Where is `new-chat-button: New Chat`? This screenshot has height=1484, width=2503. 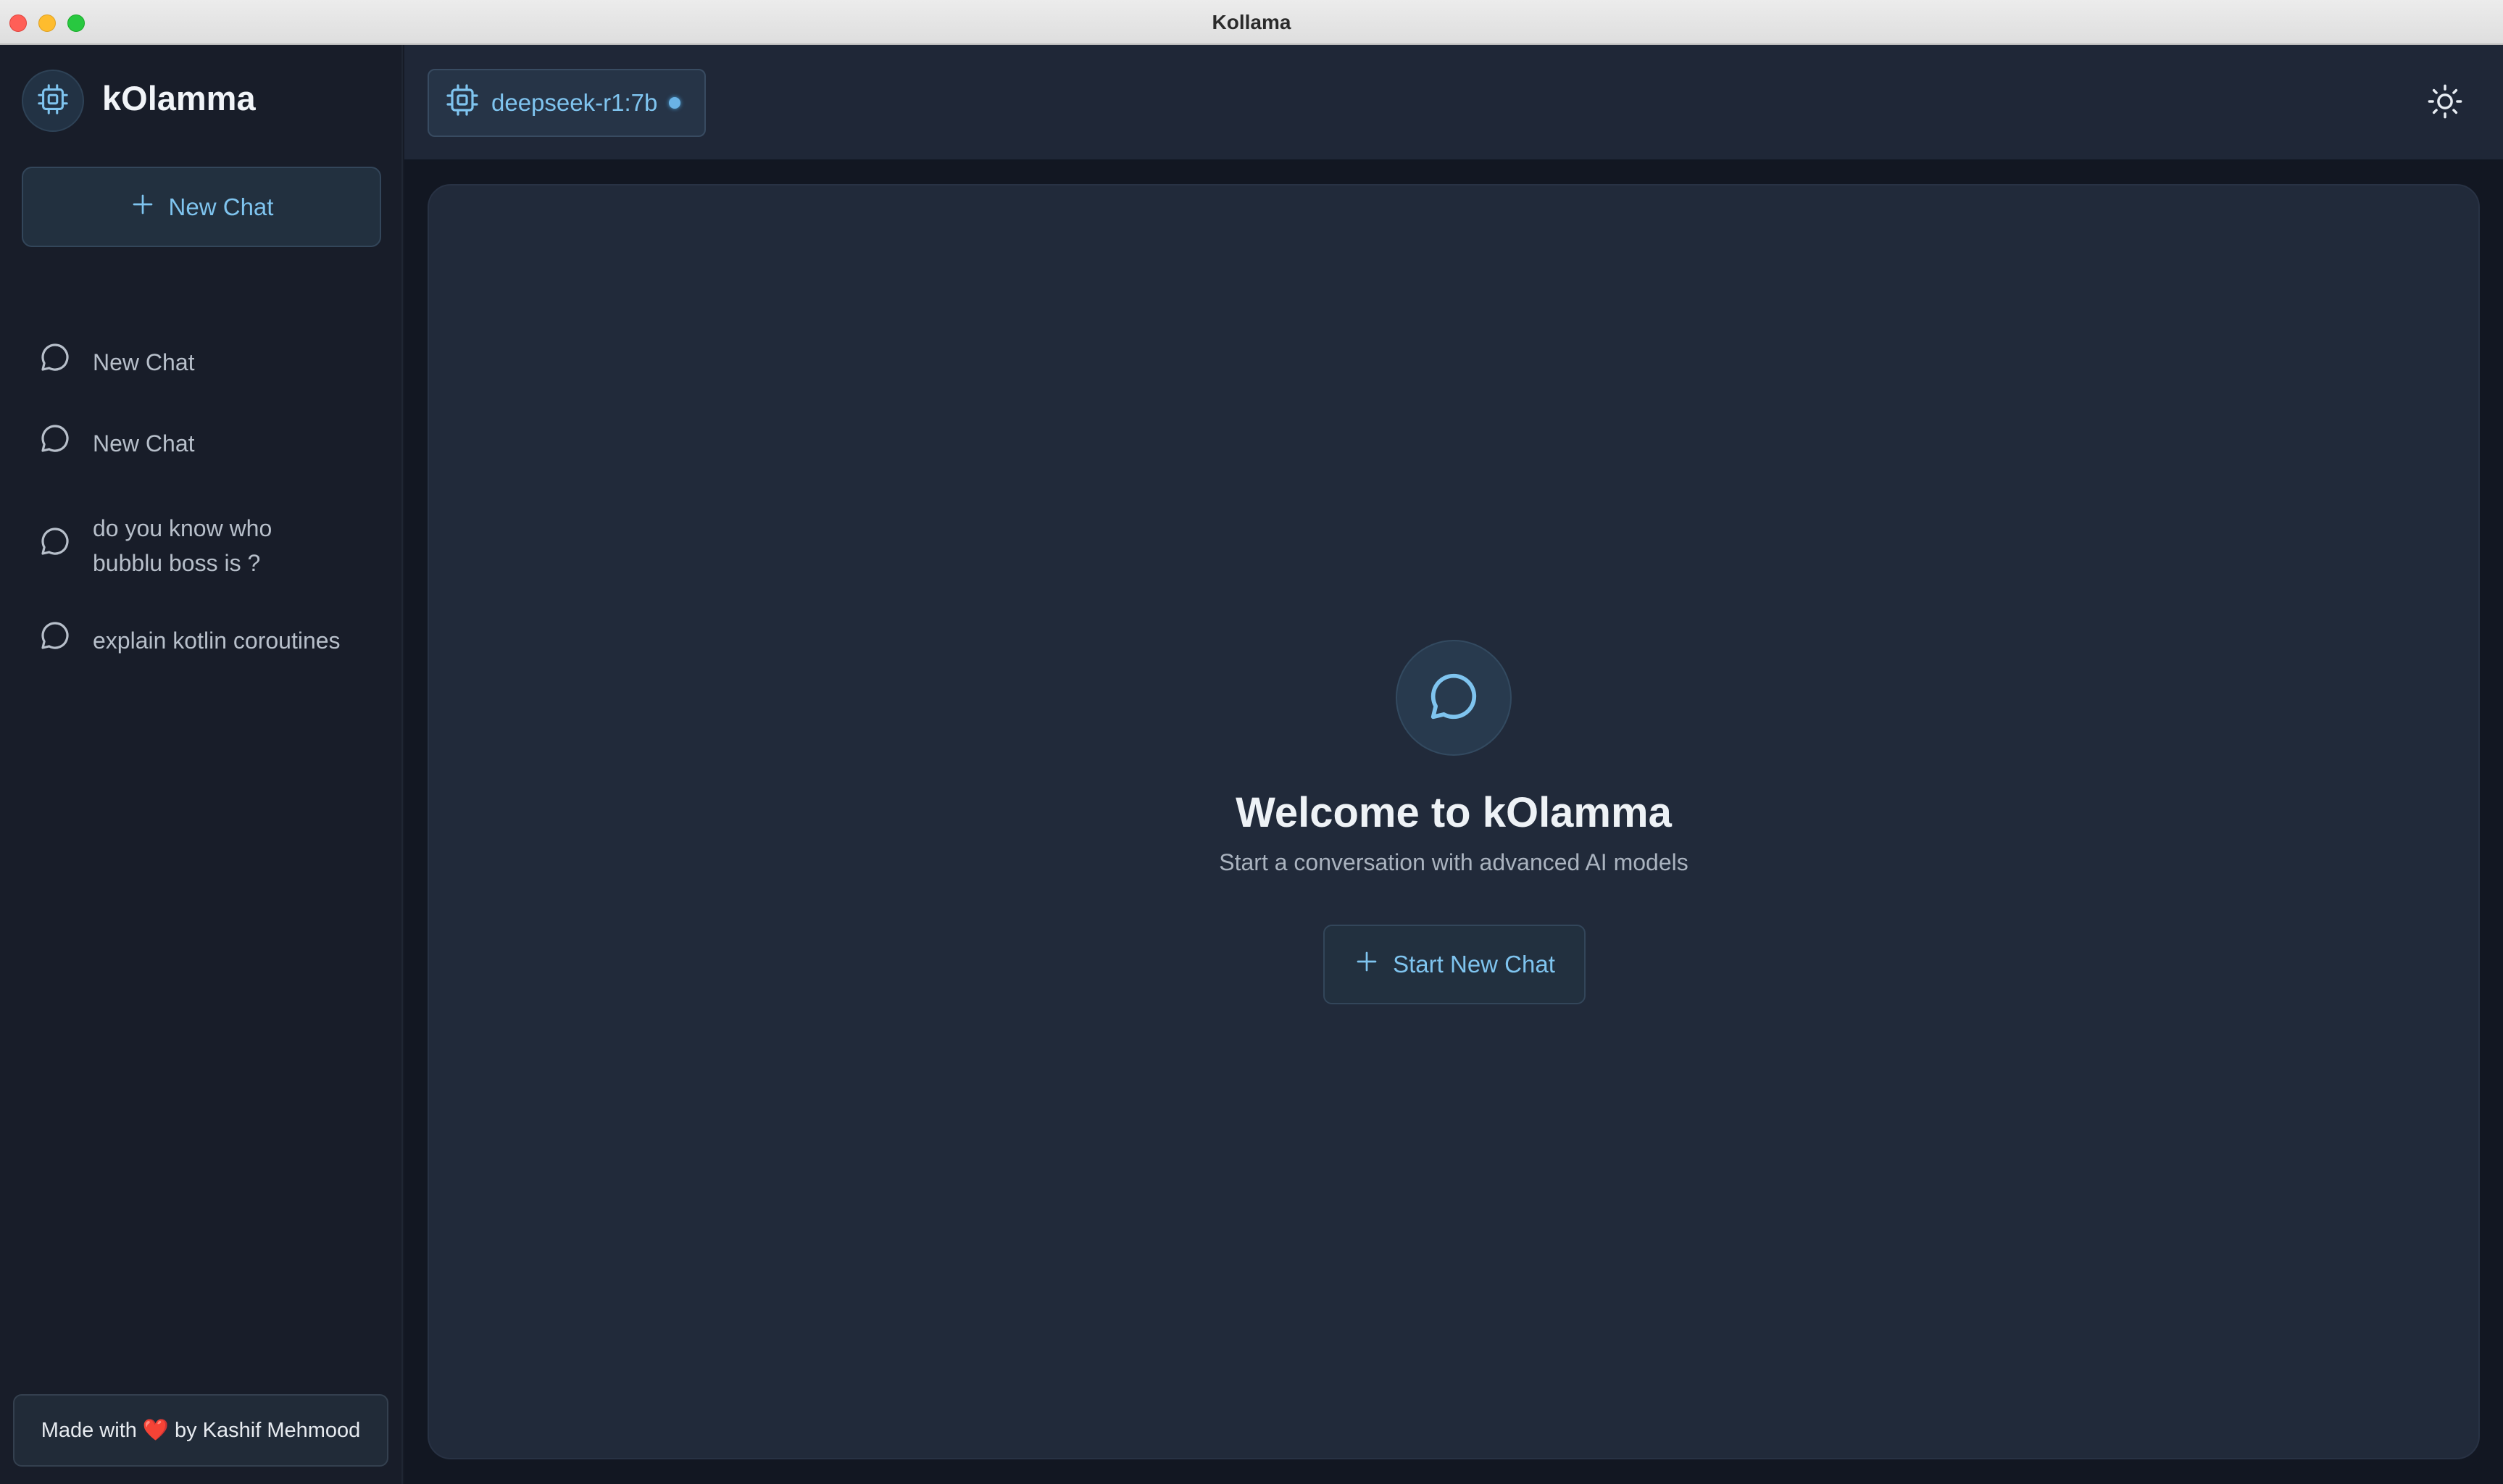 new-chat-button: New Chat is located at coordinates (202, 207).